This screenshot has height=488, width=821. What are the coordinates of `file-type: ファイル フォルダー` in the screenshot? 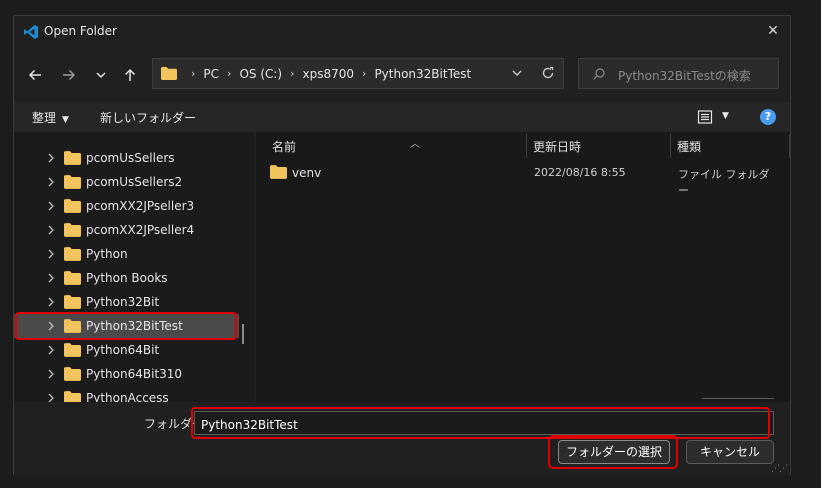 It's located at (724, 182).